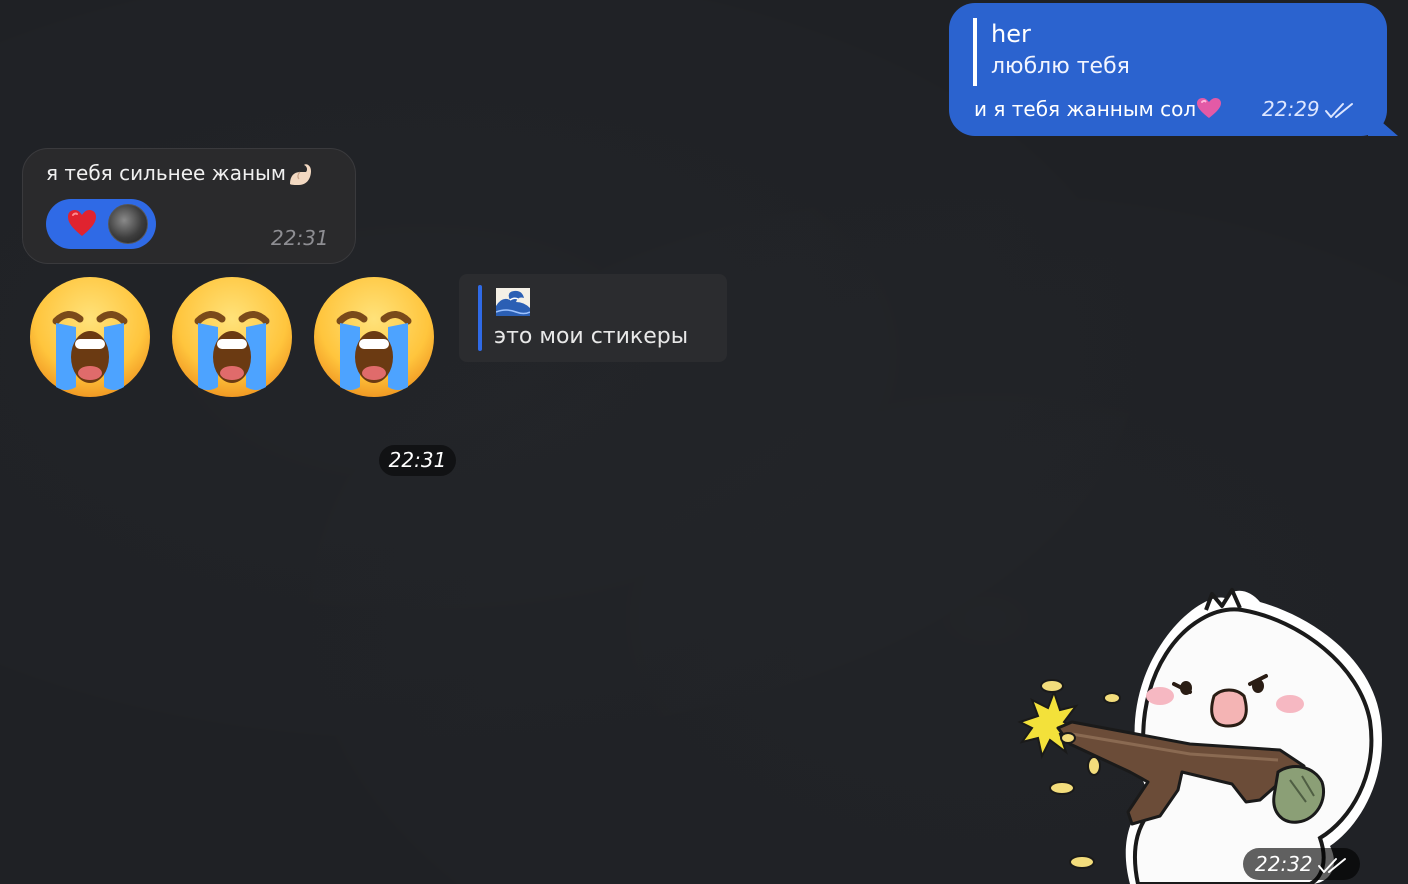 Image resolution: width=1408 pixels, height=884 pixels. I want to click on outgoing-message-time: 22:29, so click(1309, 109).